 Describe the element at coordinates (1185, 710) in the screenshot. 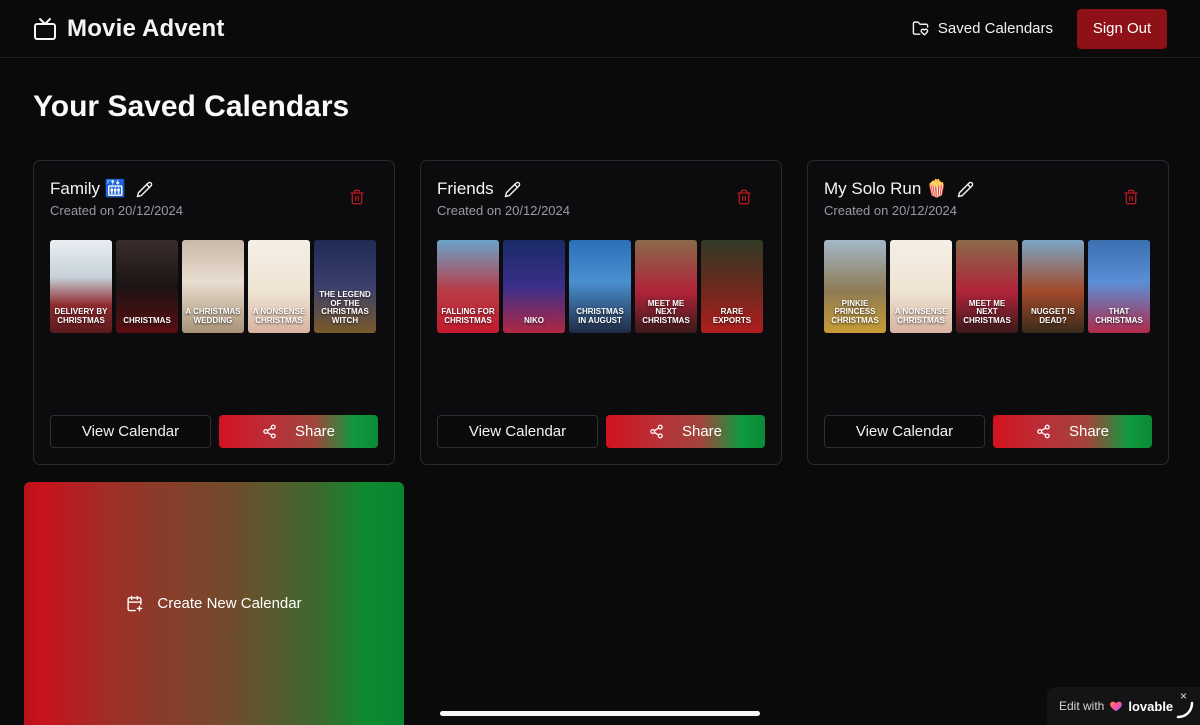

I see `corner-curve-icon` at that location.